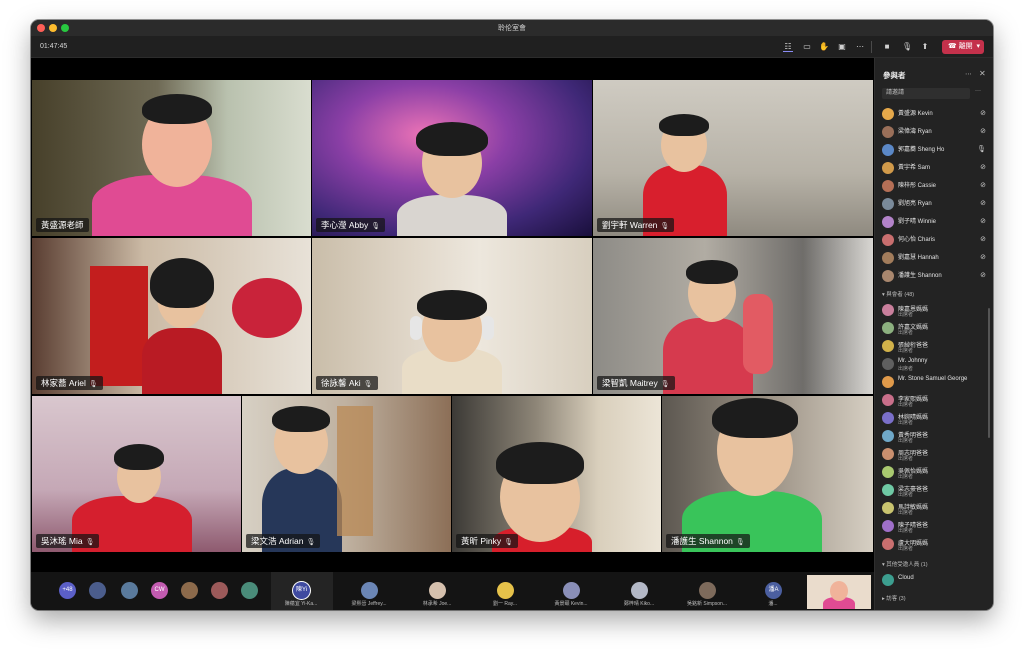 The height and width of the screenshot is (649, 1024). I want to click on participant-row: 梁志豪爸爸 出席者, so click(935, 490).